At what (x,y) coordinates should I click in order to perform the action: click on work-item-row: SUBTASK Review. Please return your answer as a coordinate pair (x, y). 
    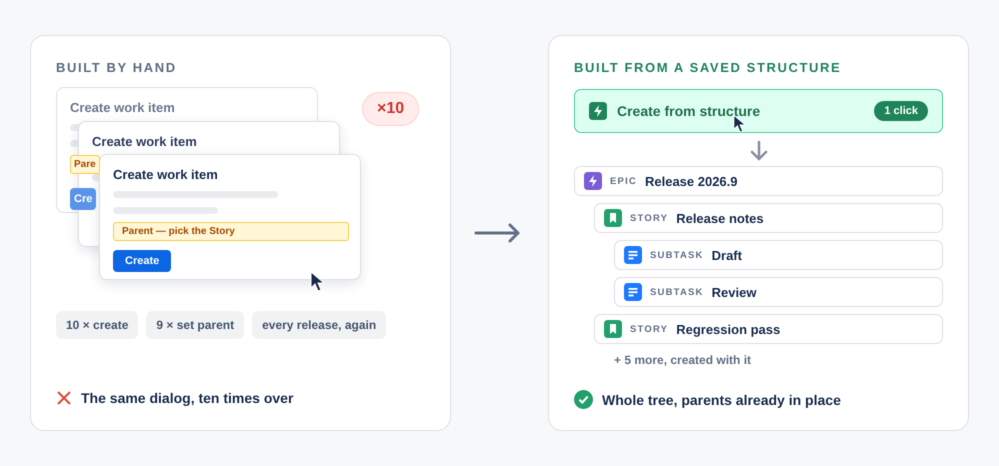
    Looking at the image, I should click on (778, 292).